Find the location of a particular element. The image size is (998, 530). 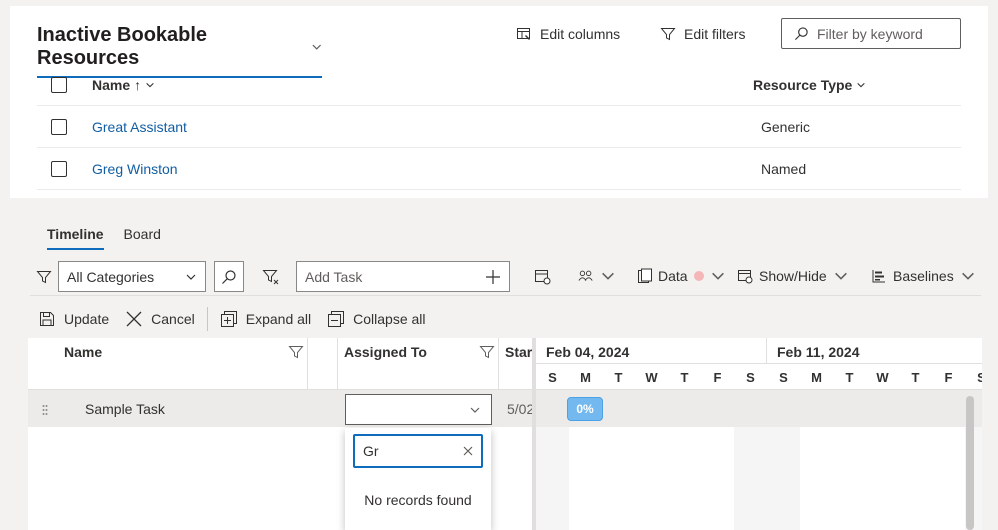

cancel-button: Cancel is located at coordinates (160, 319).